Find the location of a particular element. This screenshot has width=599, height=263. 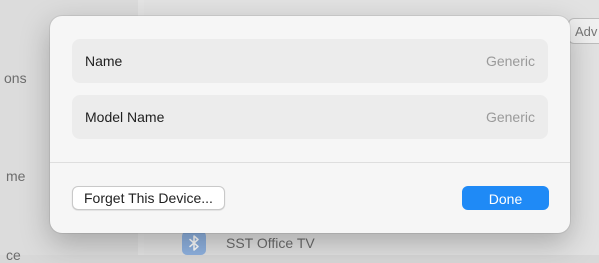

name-label: Name is located at coordinates (104, 61).